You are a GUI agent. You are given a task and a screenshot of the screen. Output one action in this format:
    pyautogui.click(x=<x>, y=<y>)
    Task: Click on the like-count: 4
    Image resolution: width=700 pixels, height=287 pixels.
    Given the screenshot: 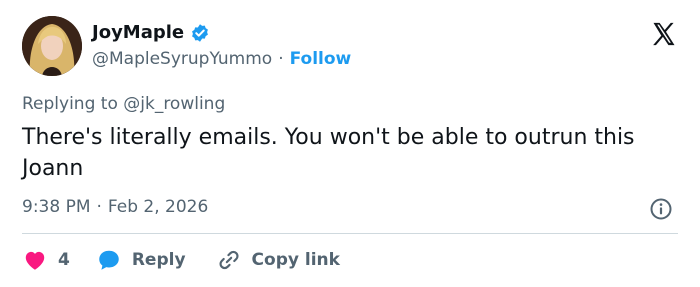 What is the action you would take?
    pyautogui.click(x=64, y=260)
    